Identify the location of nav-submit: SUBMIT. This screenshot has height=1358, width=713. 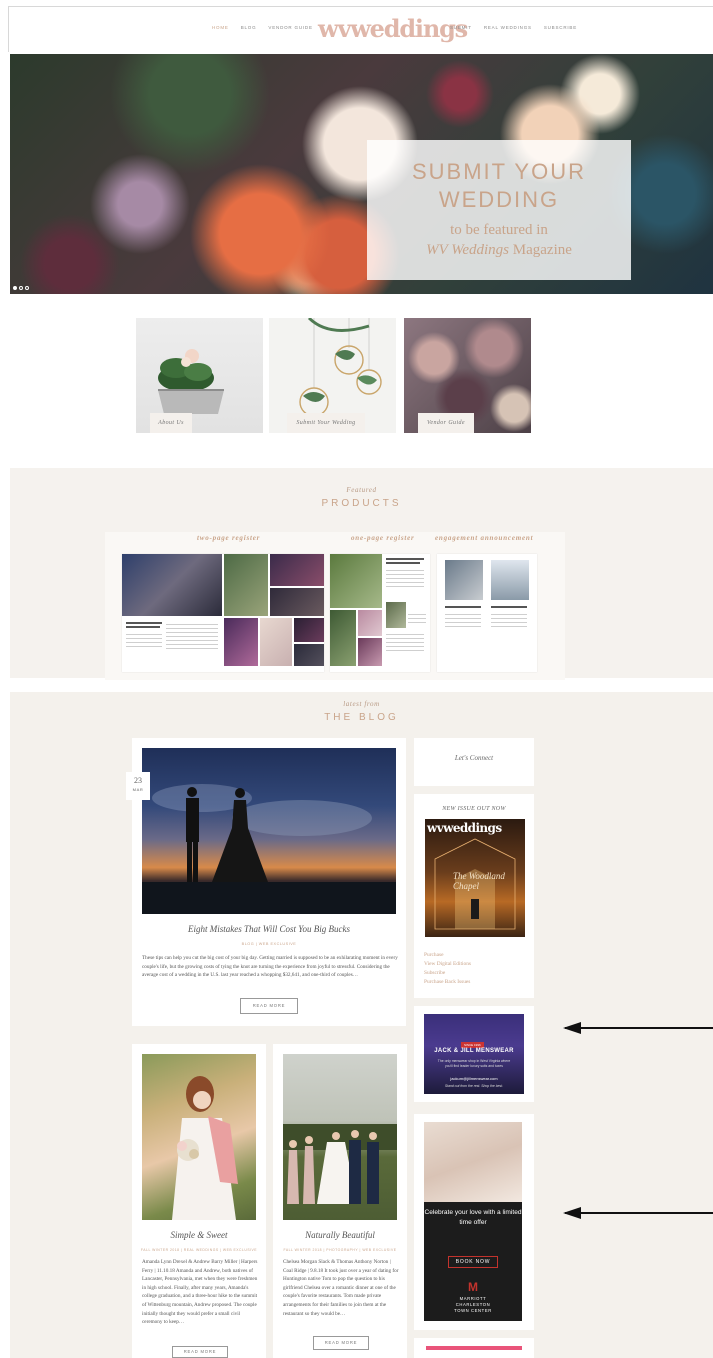
(461, 27).